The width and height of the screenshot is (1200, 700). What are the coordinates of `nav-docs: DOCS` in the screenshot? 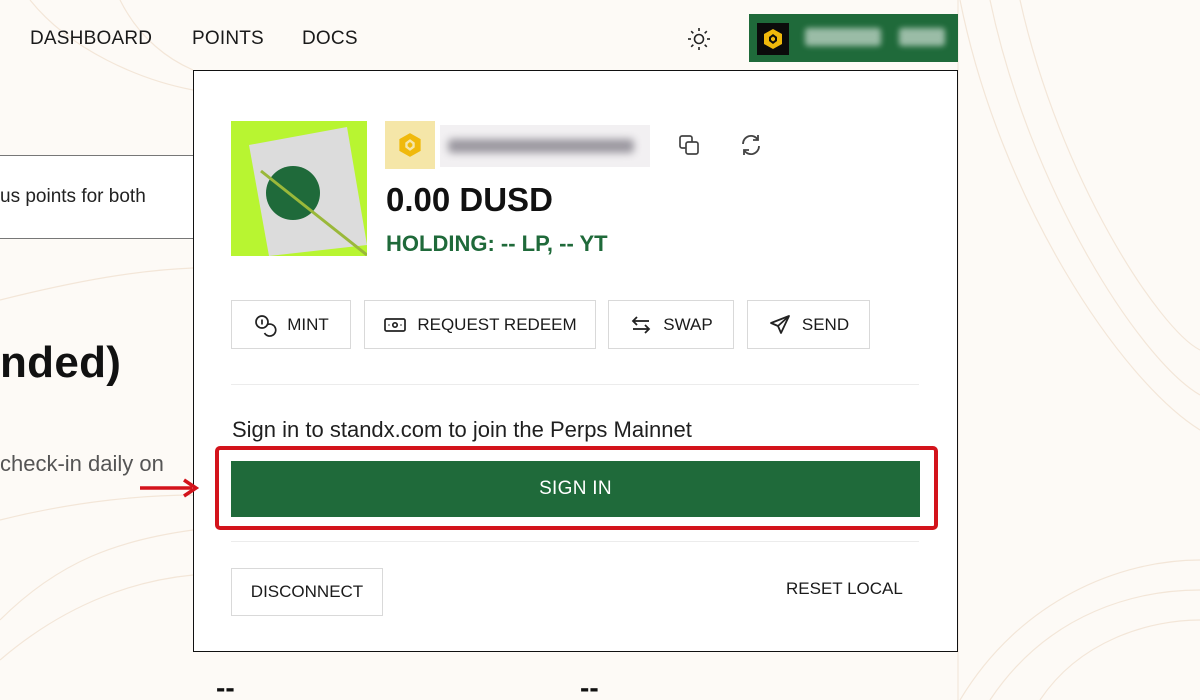 It's located at (330, 39).